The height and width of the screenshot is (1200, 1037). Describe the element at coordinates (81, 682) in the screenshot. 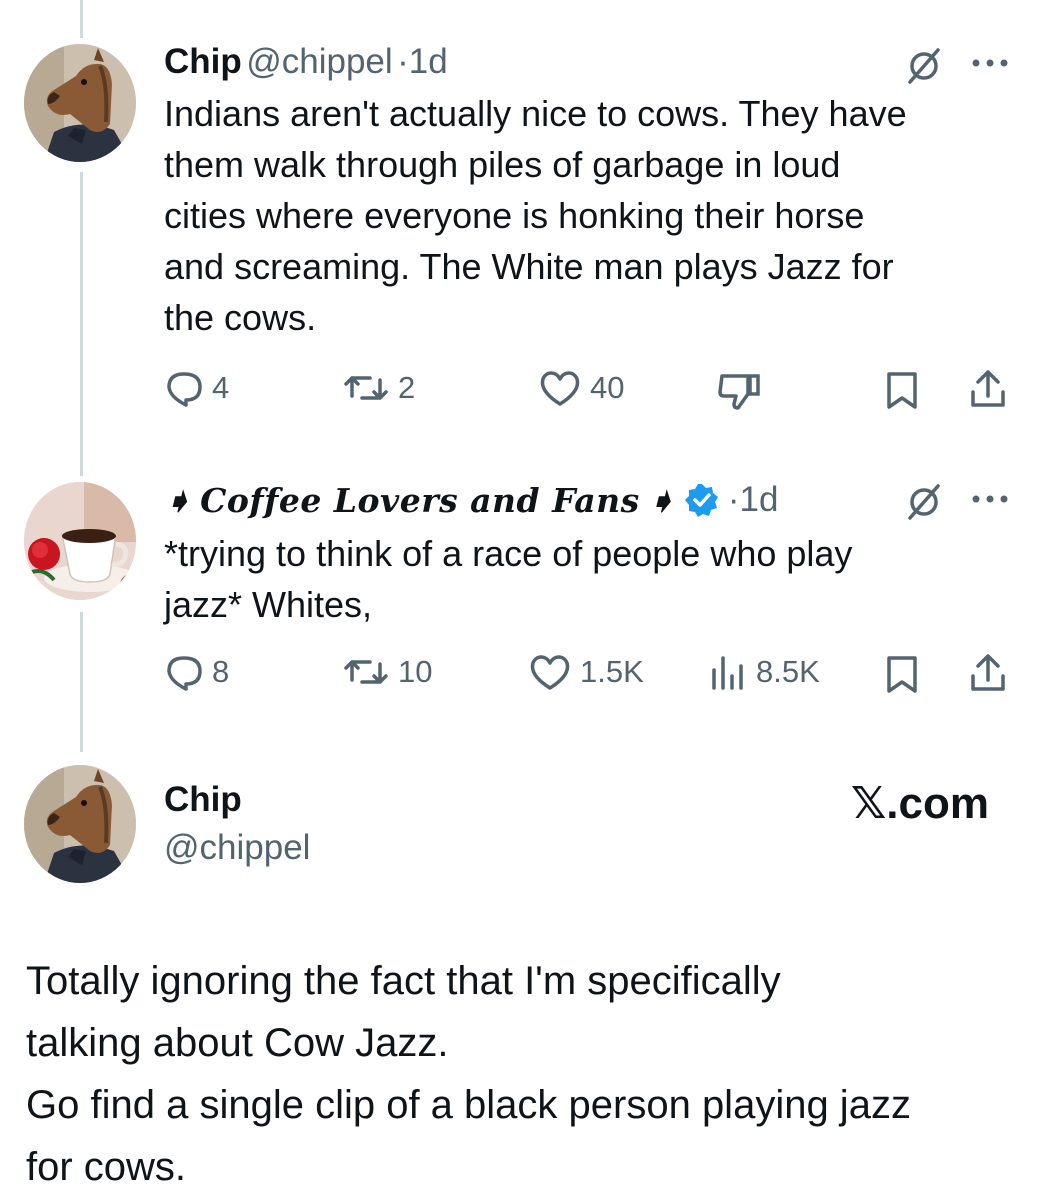

I see `thread-line-lower` at that location.